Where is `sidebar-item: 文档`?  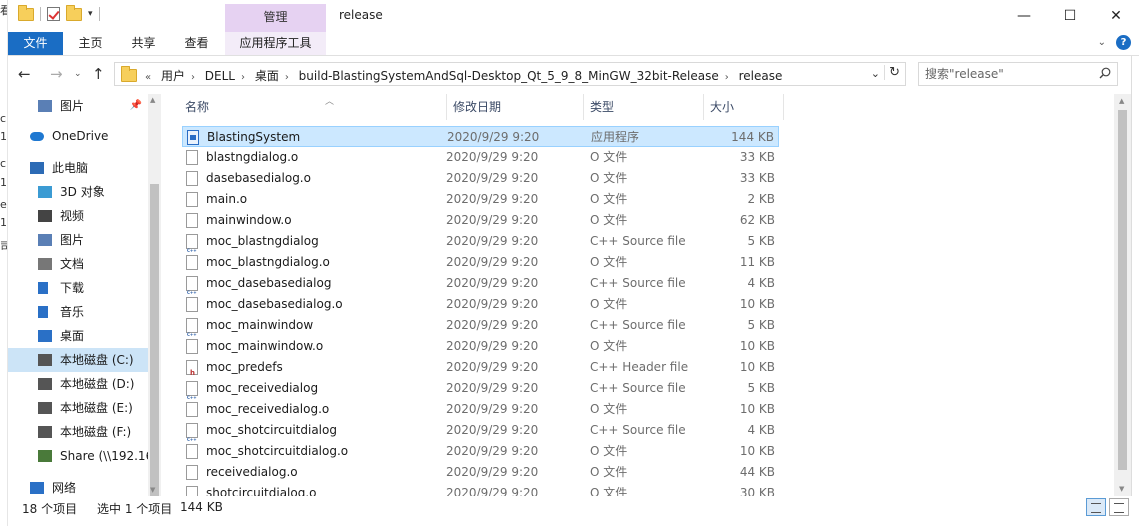 sidebar-item: 文档 is located at coordinates (78, 264).